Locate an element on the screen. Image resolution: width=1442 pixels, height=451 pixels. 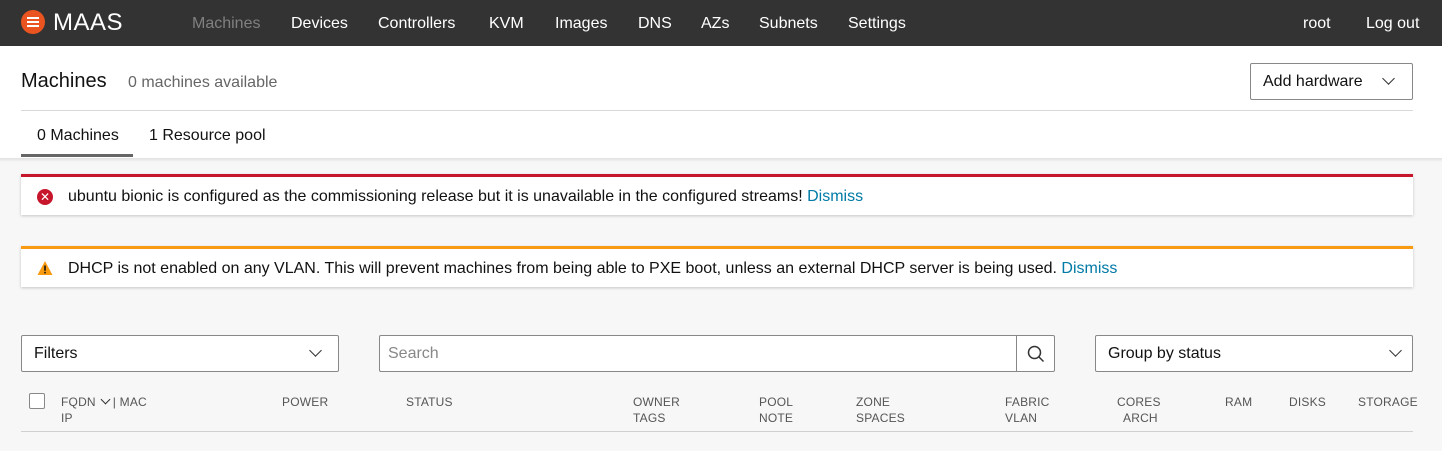
column-header-fabric: FABRIC is located at coordinates (1027, 402).